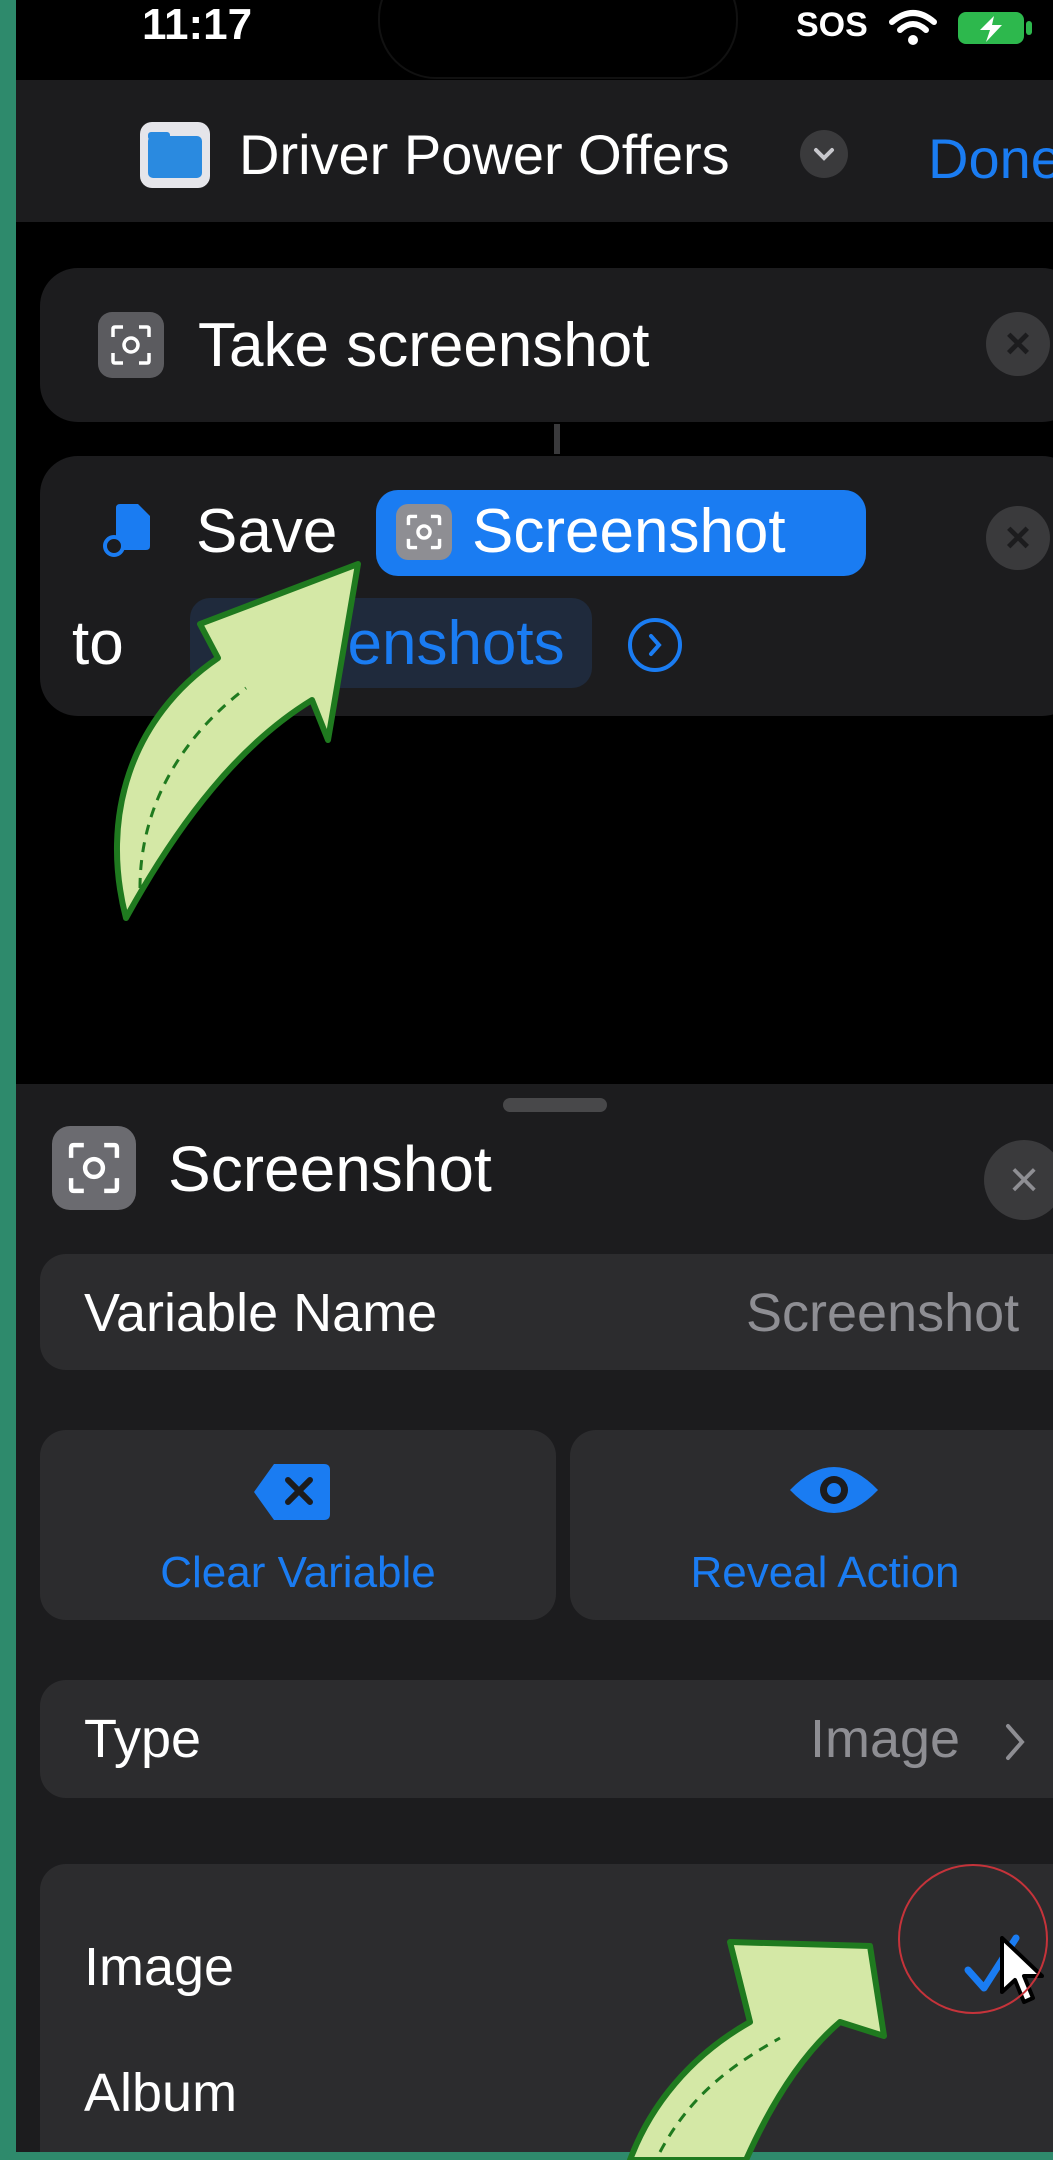 Image resolution: width=1053 pixels, height=2160 pixels. I want to click on option-image: Image, so click(159, 1967).